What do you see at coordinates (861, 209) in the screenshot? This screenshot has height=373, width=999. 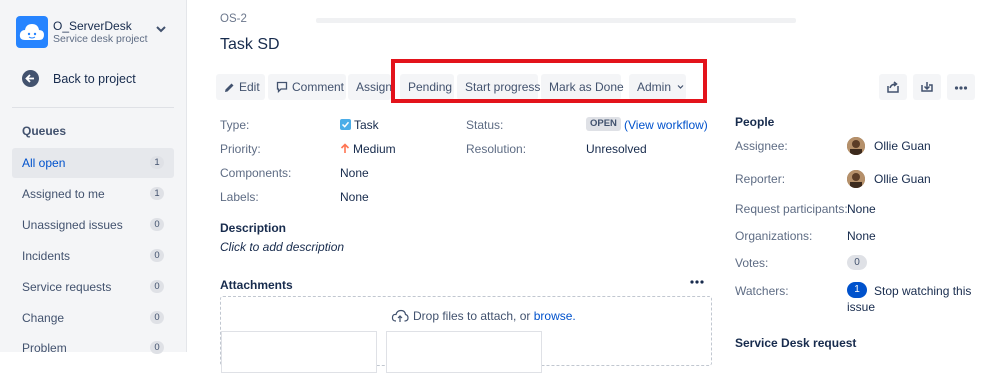 I see `participants-value: None` at bounding box center [861, 209].